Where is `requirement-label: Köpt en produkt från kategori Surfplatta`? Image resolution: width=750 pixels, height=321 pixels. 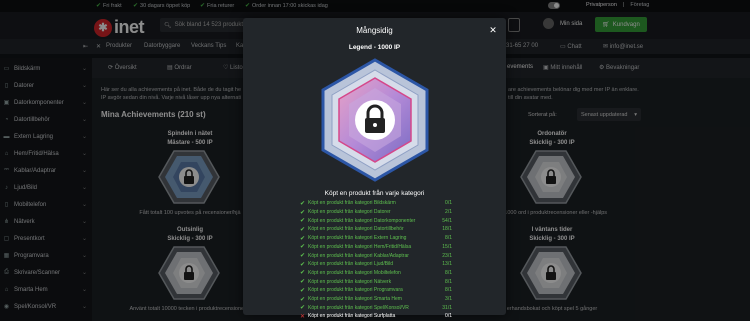 requirement-label: Köpt en produkt från kategori Surfplatta is located at coordinates (352, 316).